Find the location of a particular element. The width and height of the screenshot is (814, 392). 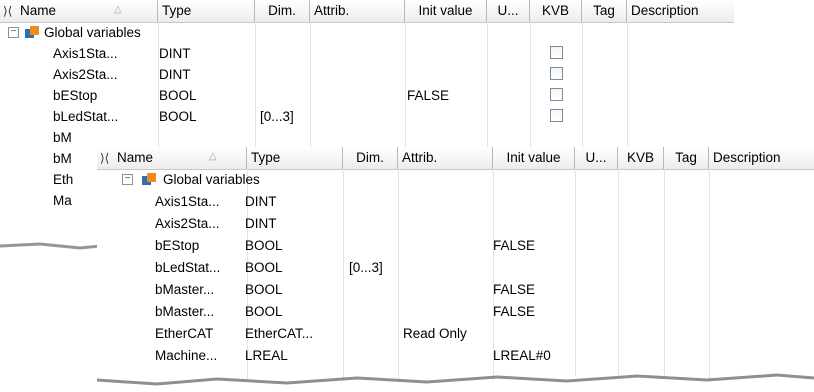

var-attrib: Read Only is located at coordinates (435, 333).